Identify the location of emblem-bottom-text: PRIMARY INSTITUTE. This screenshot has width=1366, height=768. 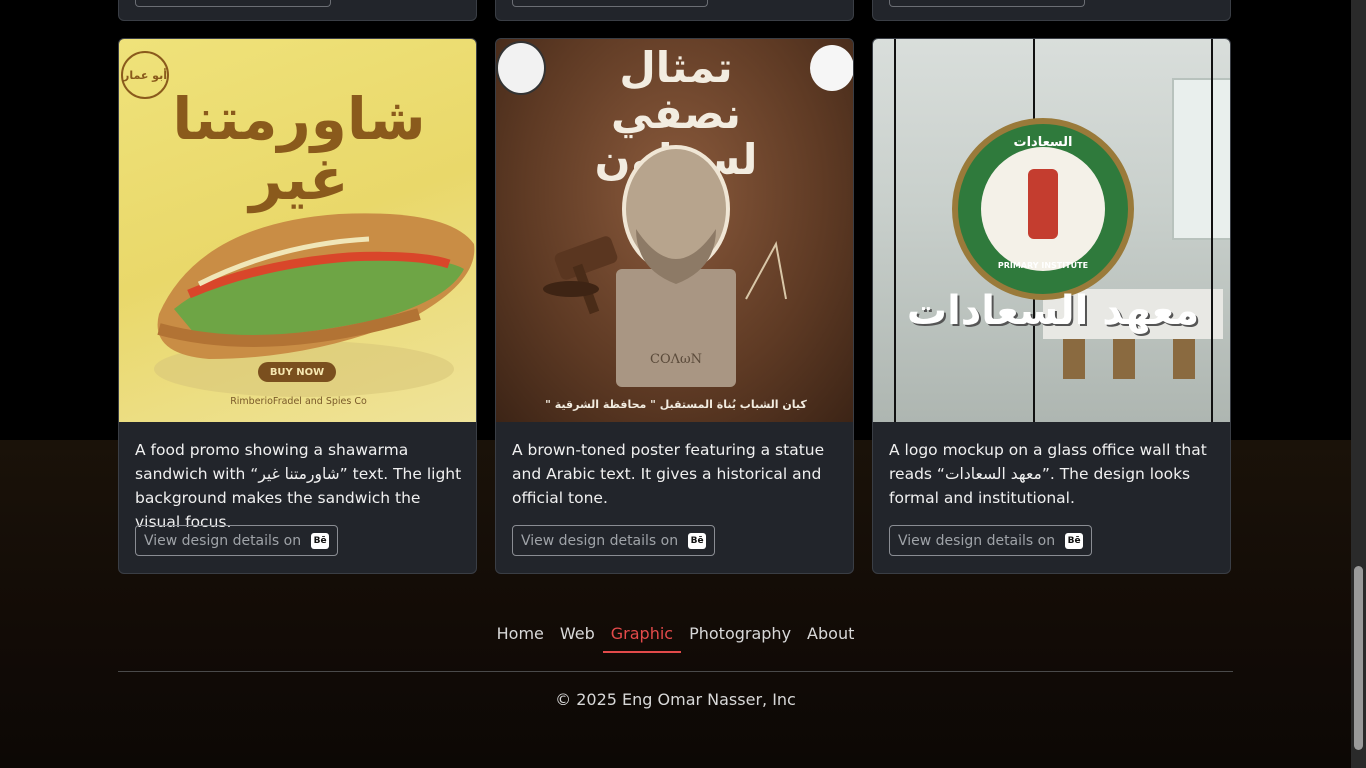
(1043, 265).